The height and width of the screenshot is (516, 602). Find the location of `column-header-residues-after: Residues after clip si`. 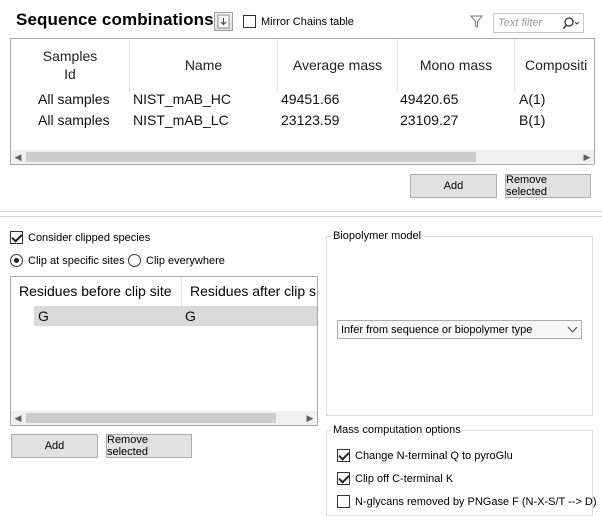

column-header-residues-after: Residues after clip si is located at coordinates (249, 291).